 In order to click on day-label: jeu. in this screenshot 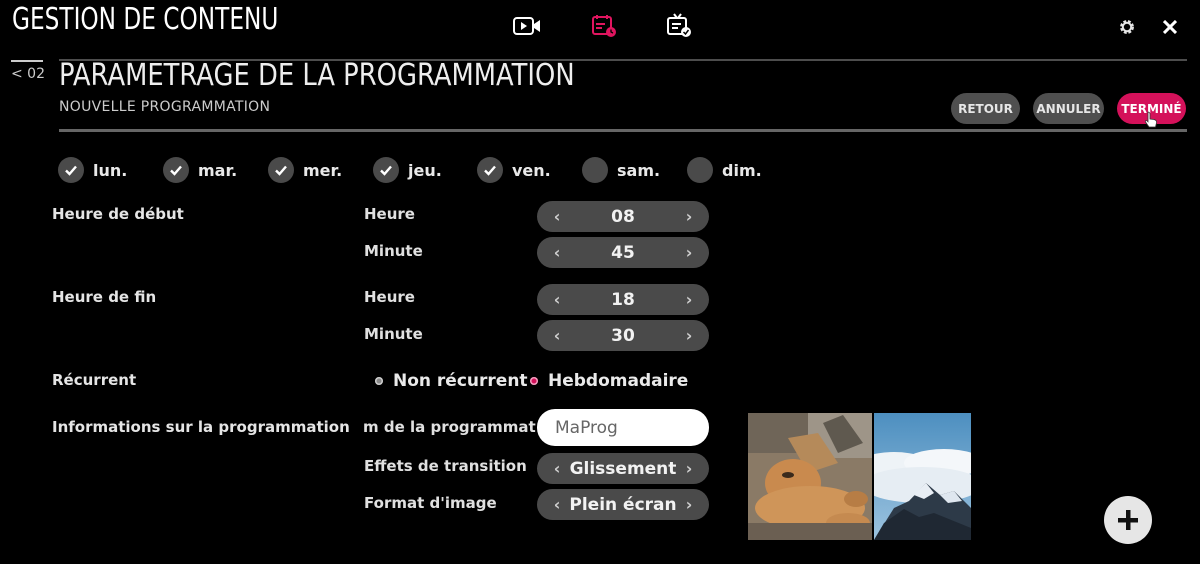, I will do `click(425, 170)`.